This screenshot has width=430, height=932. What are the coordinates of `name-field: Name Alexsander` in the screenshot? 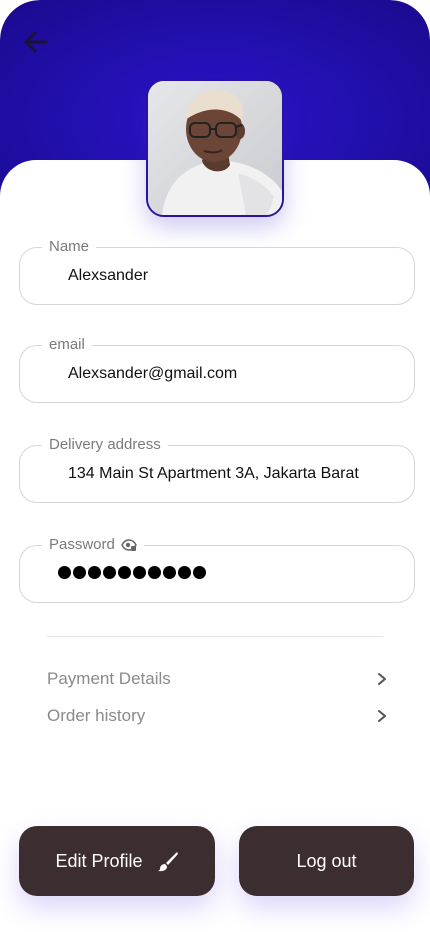 It's located at (217, 271).